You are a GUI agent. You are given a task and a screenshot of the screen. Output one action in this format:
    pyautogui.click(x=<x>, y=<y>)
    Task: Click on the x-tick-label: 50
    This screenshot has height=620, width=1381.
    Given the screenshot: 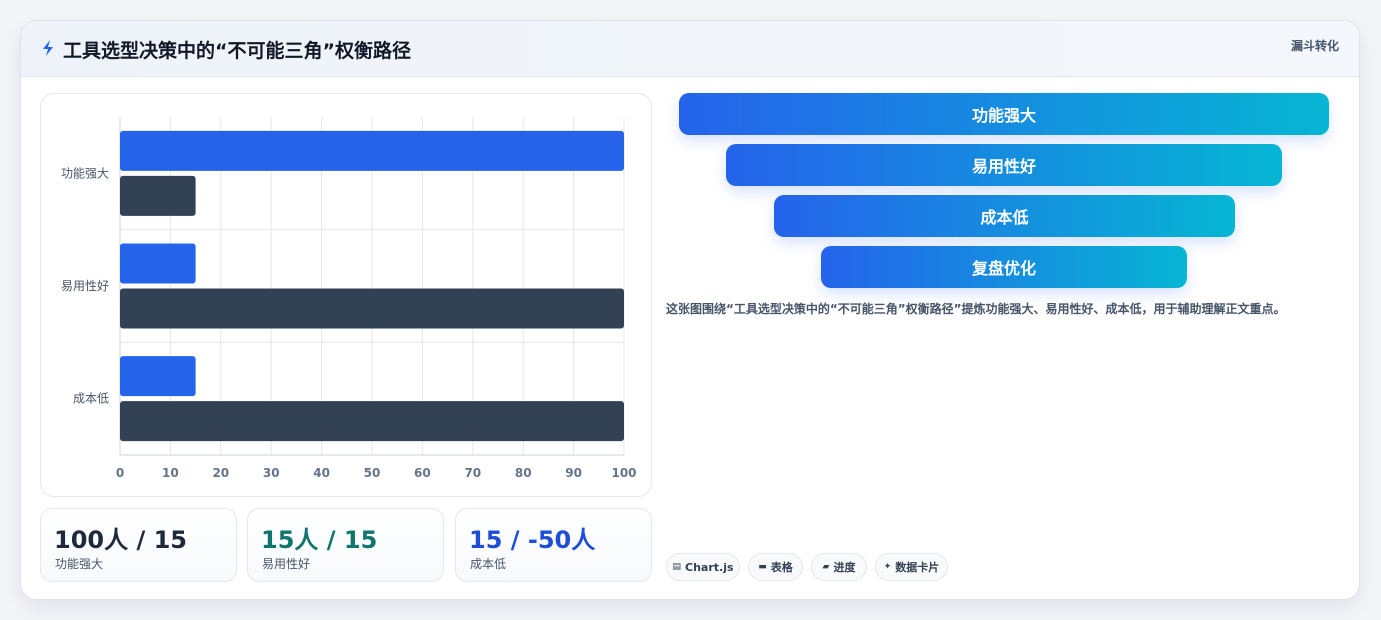 What is the action you would take?
    pyautogui.click(x=372, y=473)
    